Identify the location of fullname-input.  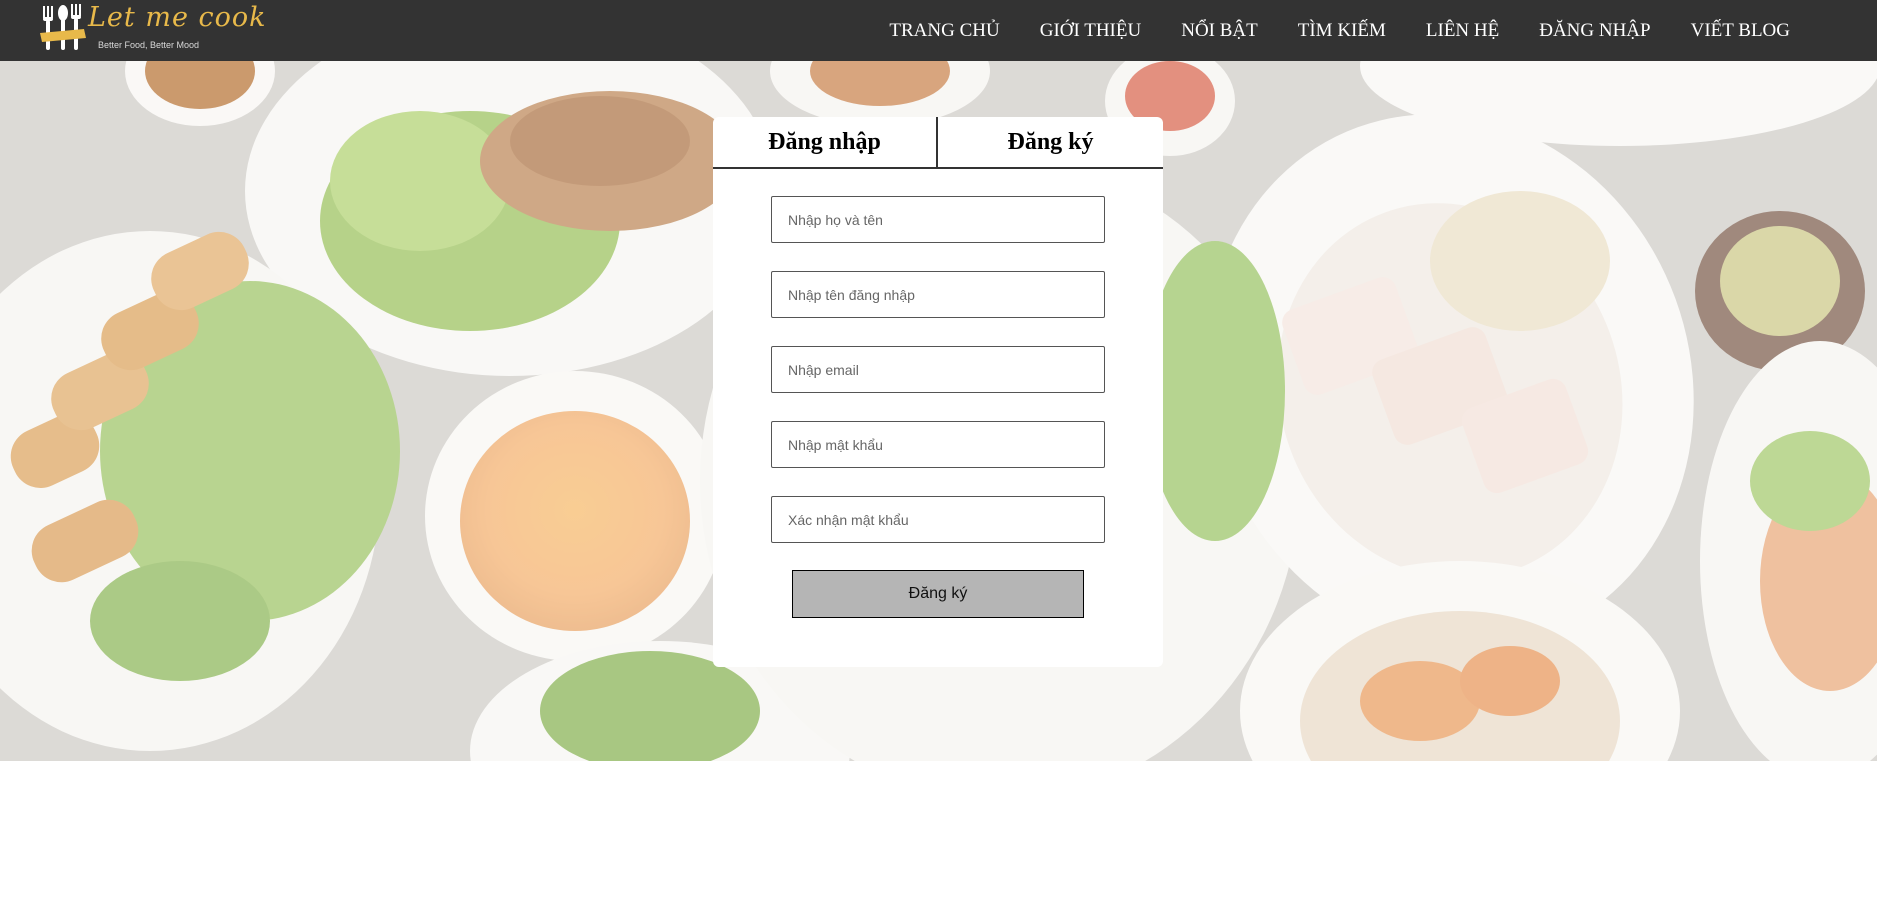
(938, 219).